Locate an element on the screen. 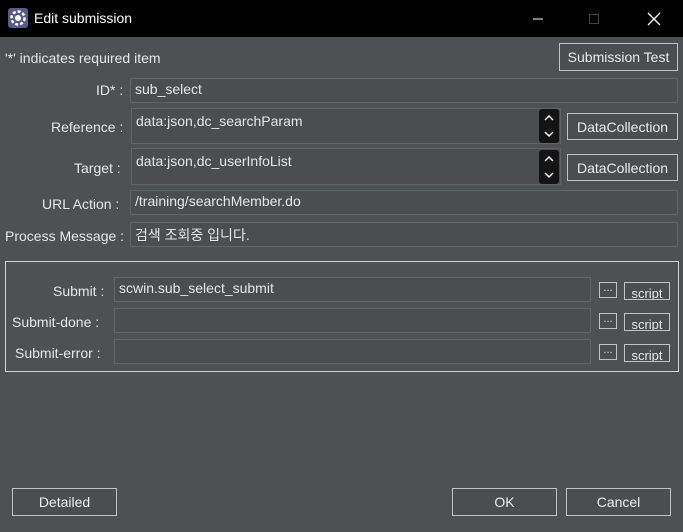  minimize-button is located at coordinates (538, 18).